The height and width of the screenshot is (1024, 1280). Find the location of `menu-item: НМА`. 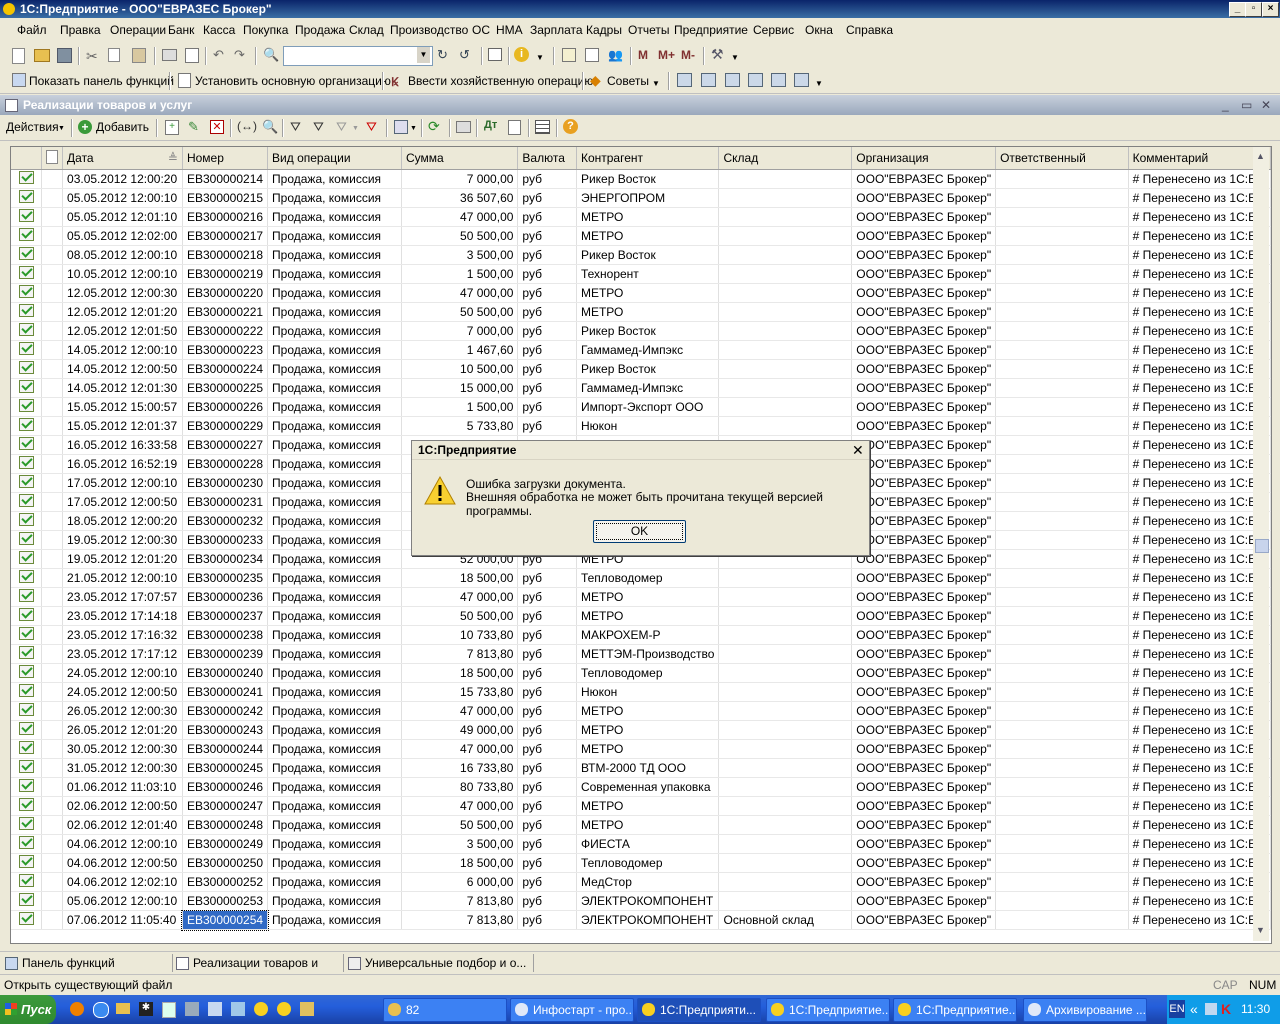

menu-item: НМА is located at coordinates (509, 30).